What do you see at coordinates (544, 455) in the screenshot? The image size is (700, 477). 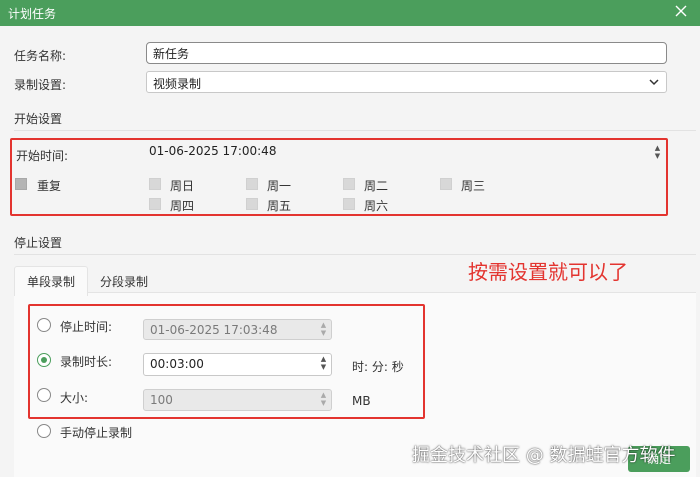 I see `watermark-text: 掘金技术社区 @ 数据蛙官方软件` at bounding box center [544, 455].